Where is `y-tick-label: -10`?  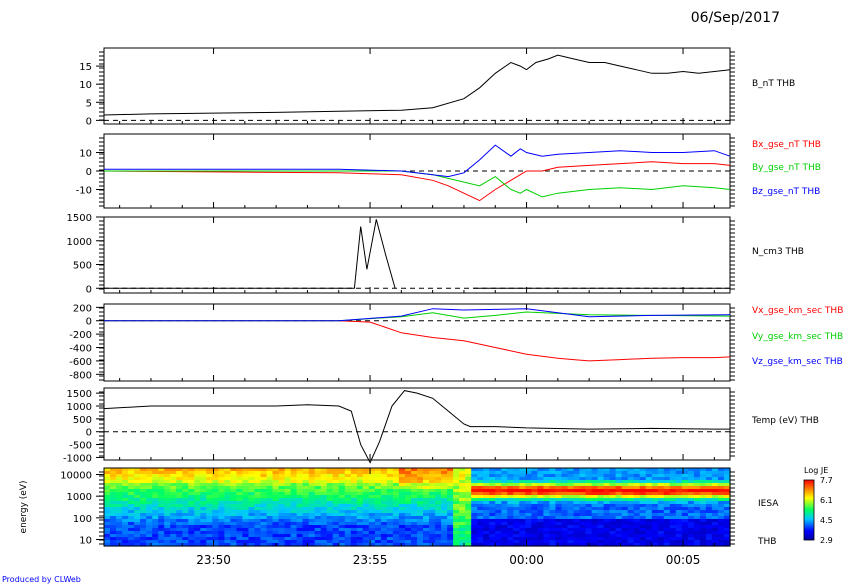
y-tick-label: -10 is located at coordinates (84, 191).